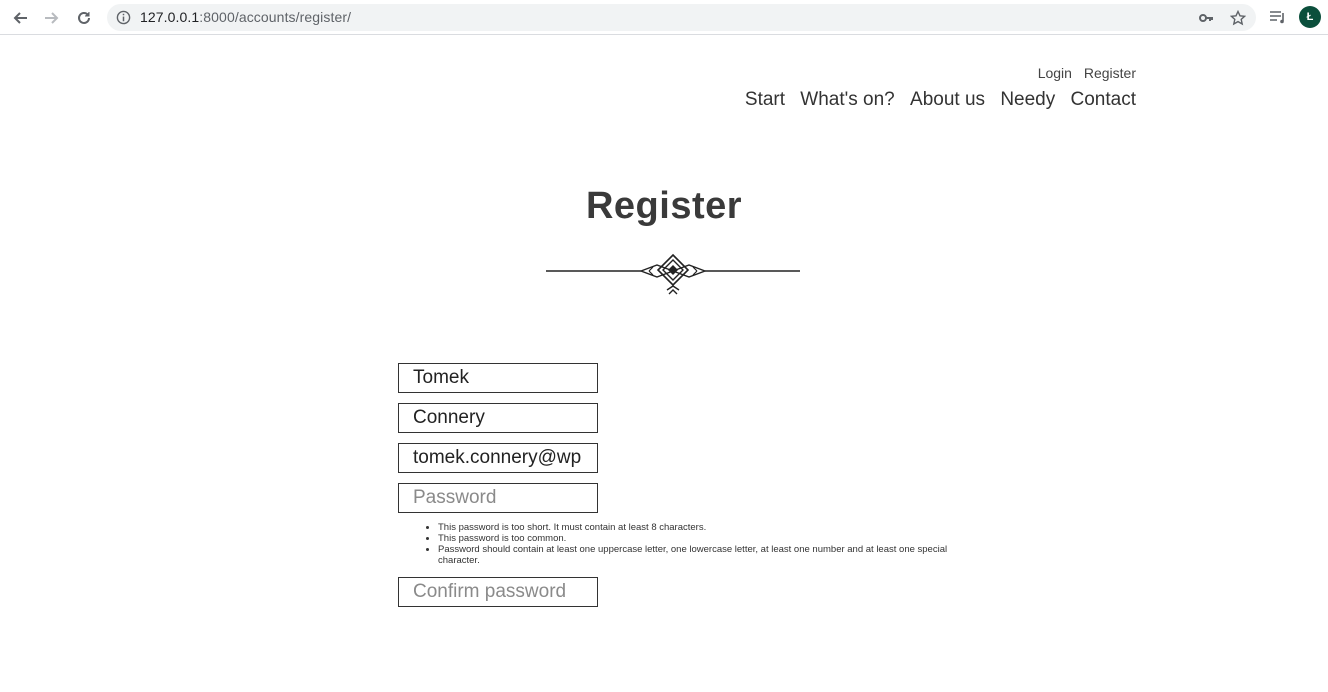  What do you see at coordinates (20, 18) in the screenshot?
I see `back-icon` at bounding box center [20, 18].